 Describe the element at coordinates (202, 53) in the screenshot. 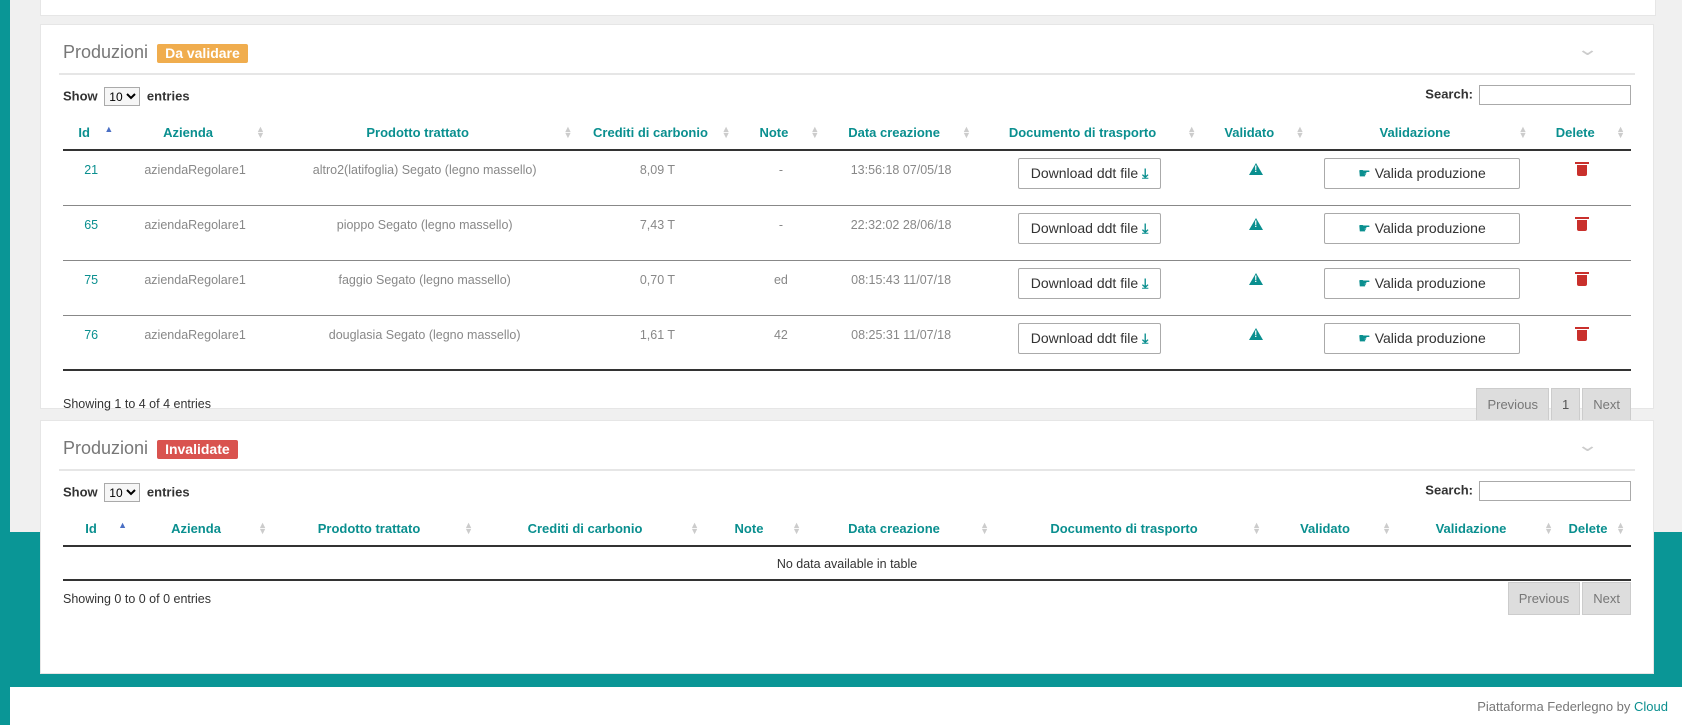

I see `status-badge: Da validare` at that location.